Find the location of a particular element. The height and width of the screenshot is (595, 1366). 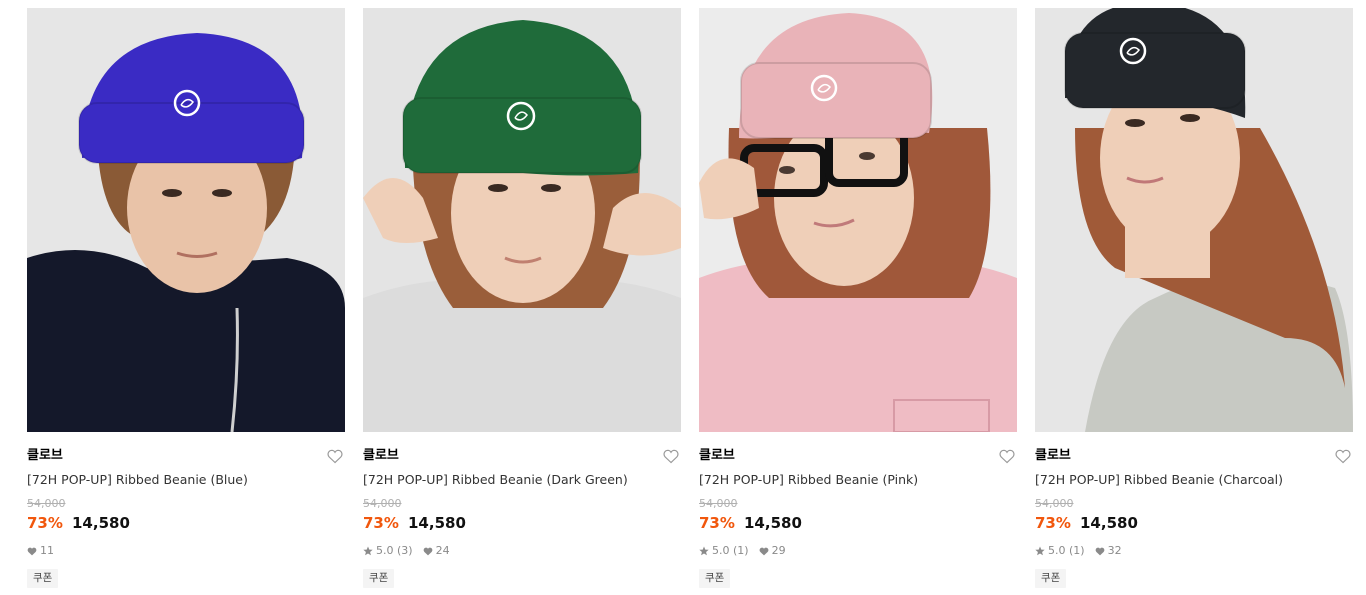

likes-count: 11 is located at coordinates (47, 550).